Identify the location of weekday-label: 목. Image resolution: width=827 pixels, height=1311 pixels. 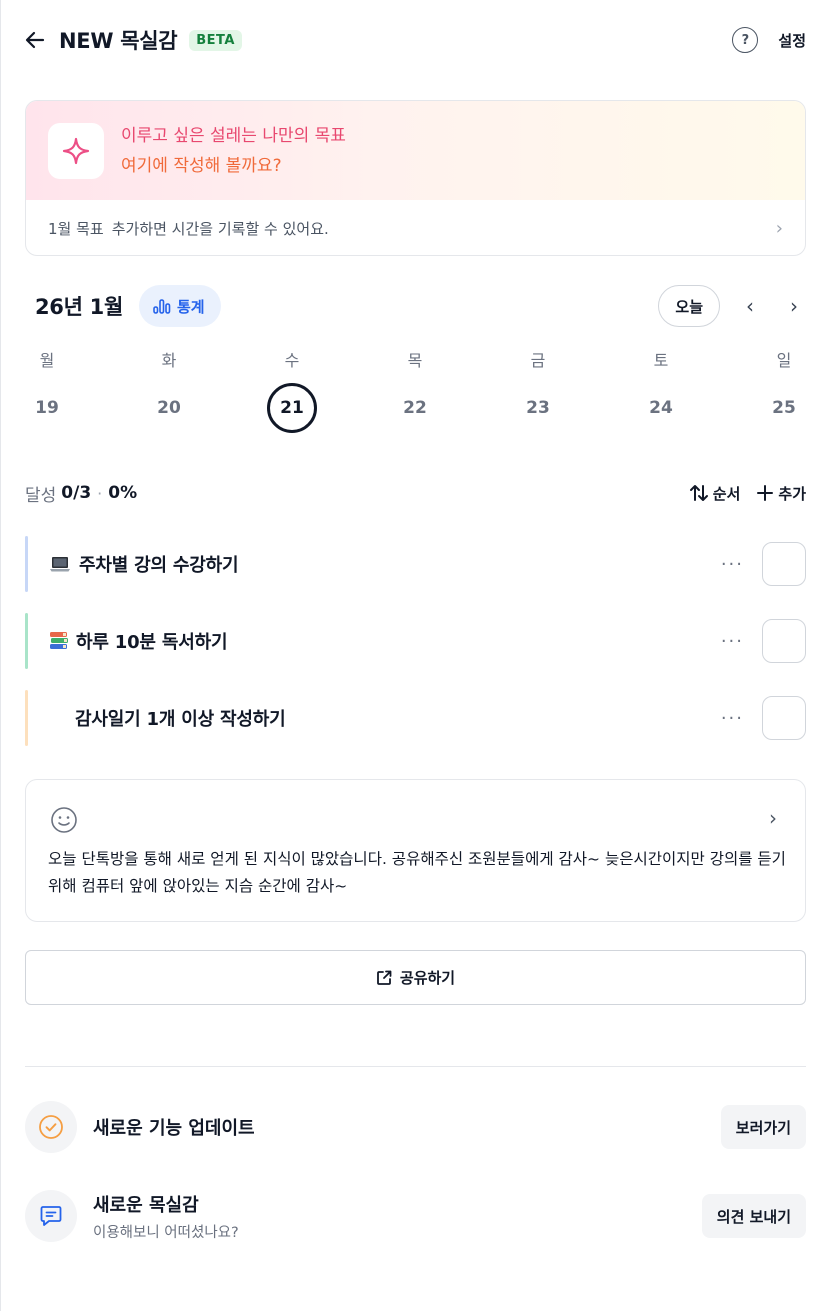
(415, 360).